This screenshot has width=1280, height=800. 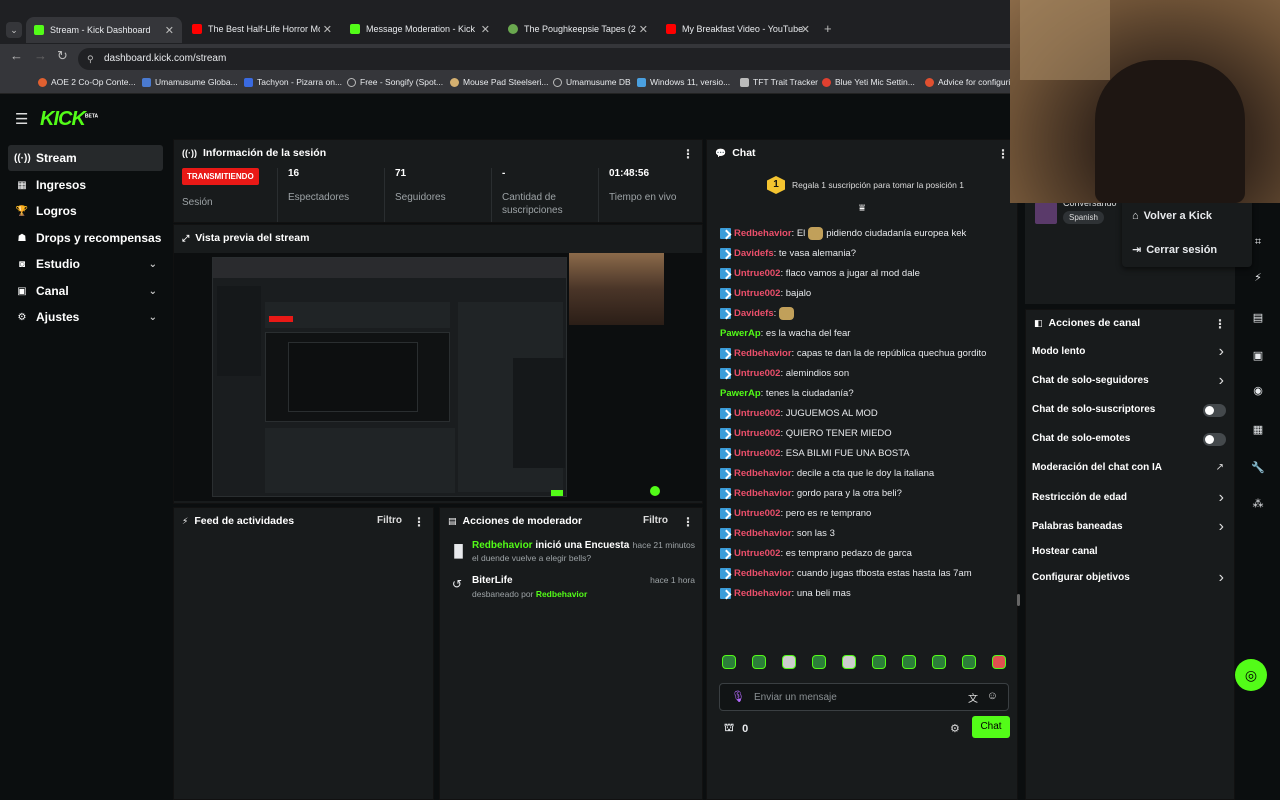 What do you see at coordinates (1130, 500) in the screenshot?
I see `channel-action-restricci-n-de-edad: Restricción de edad ›` at bounding box center [1130, 500].